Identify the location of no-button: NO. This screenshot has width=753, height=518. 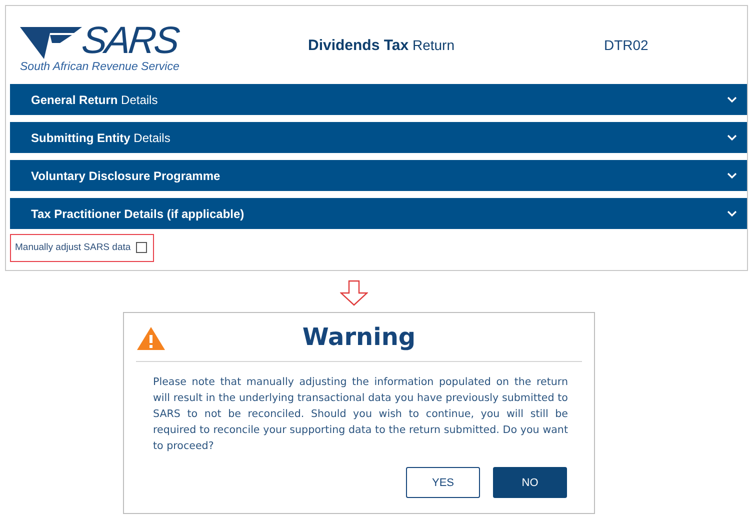
(530, 482).